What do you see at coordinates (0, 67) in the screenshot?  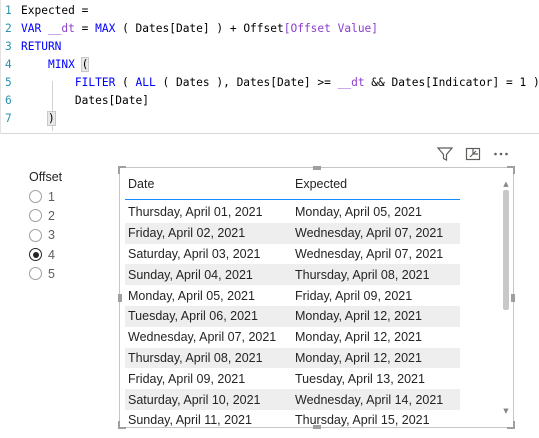 I see `editor-gutter-divider` at bounding box center [0, 67].